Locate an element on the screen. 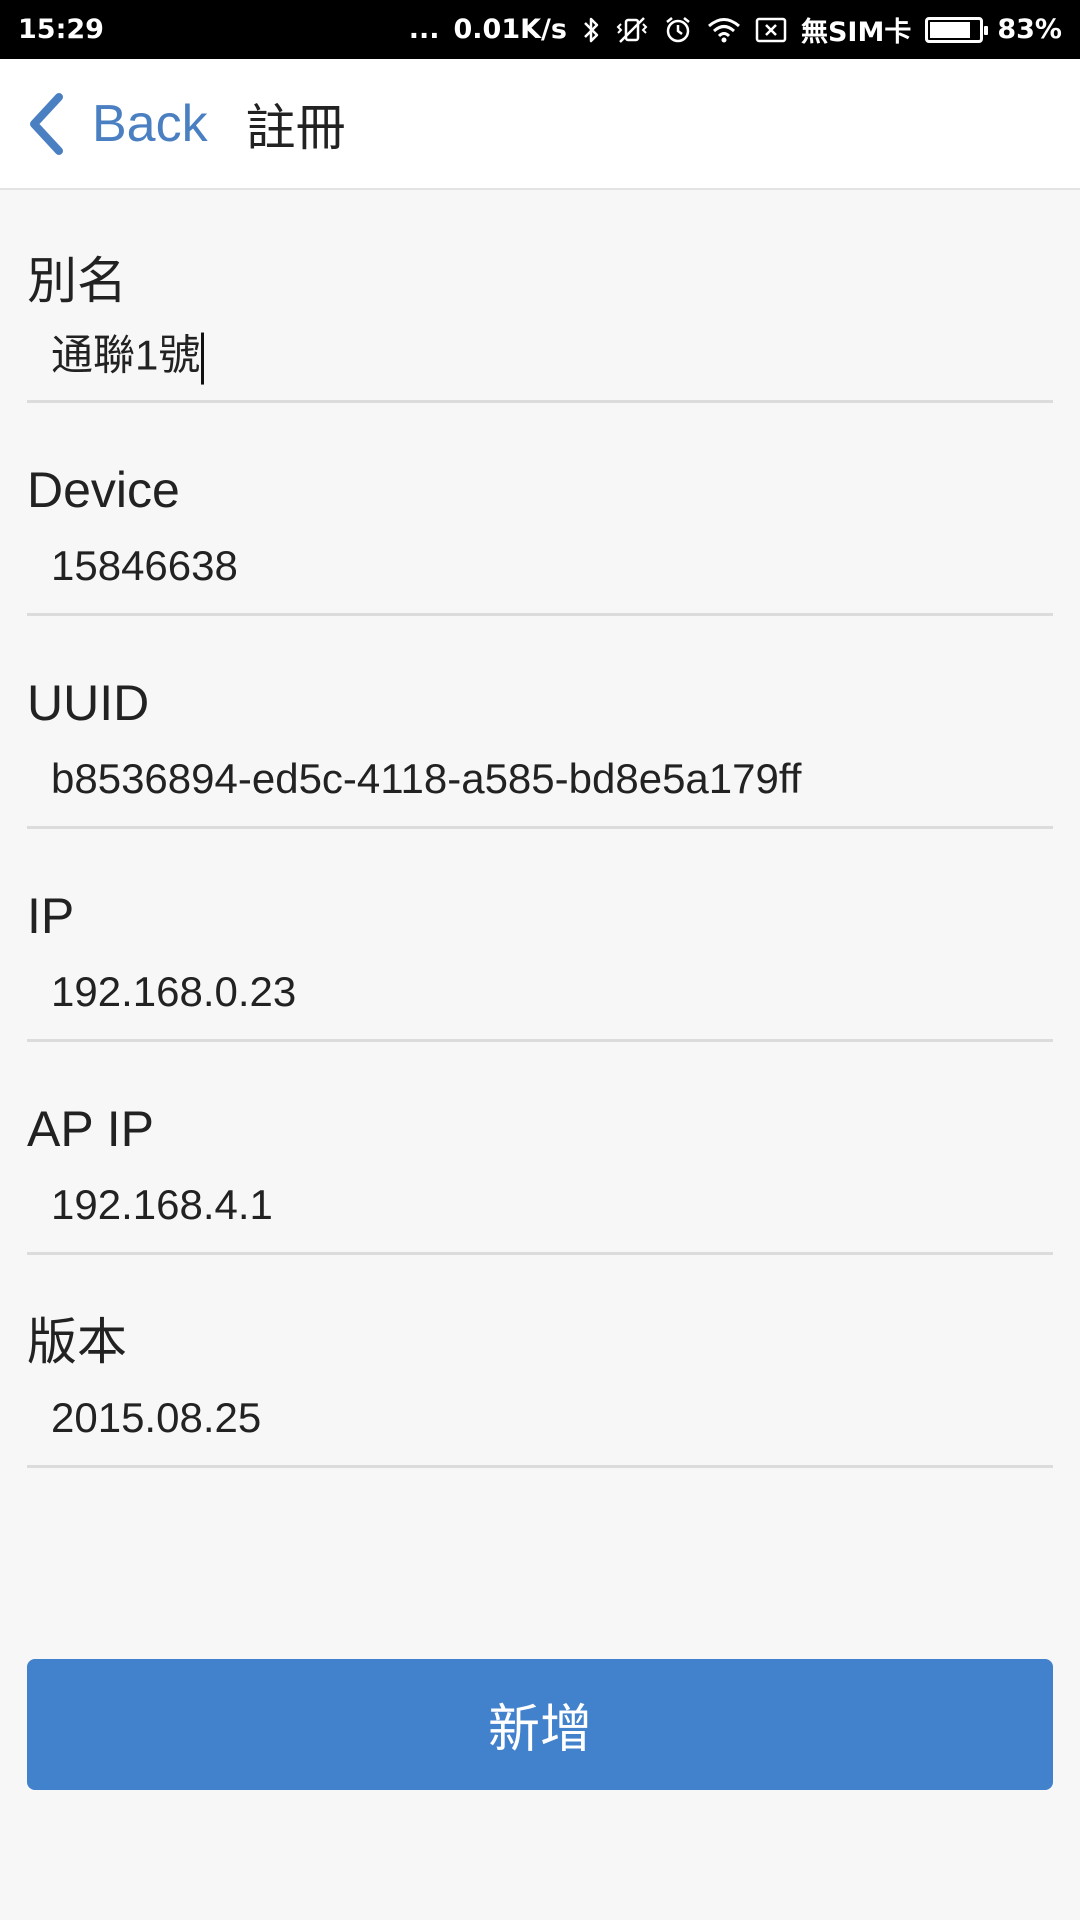 The width and height of the screenshot is (1080, 1920). alias-input: 通聯1號 is located at coordinates (128, 353).